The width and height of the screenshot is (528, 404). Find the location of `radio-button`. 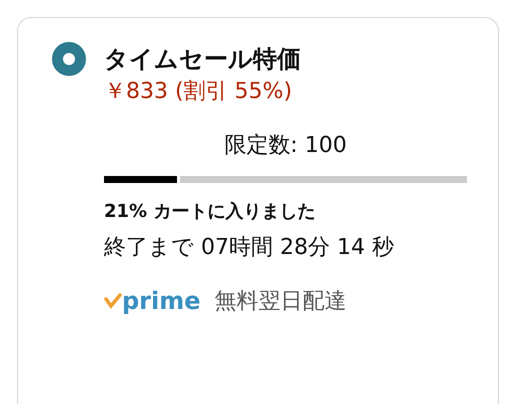

radio-button is located at coordinates (69, 59).